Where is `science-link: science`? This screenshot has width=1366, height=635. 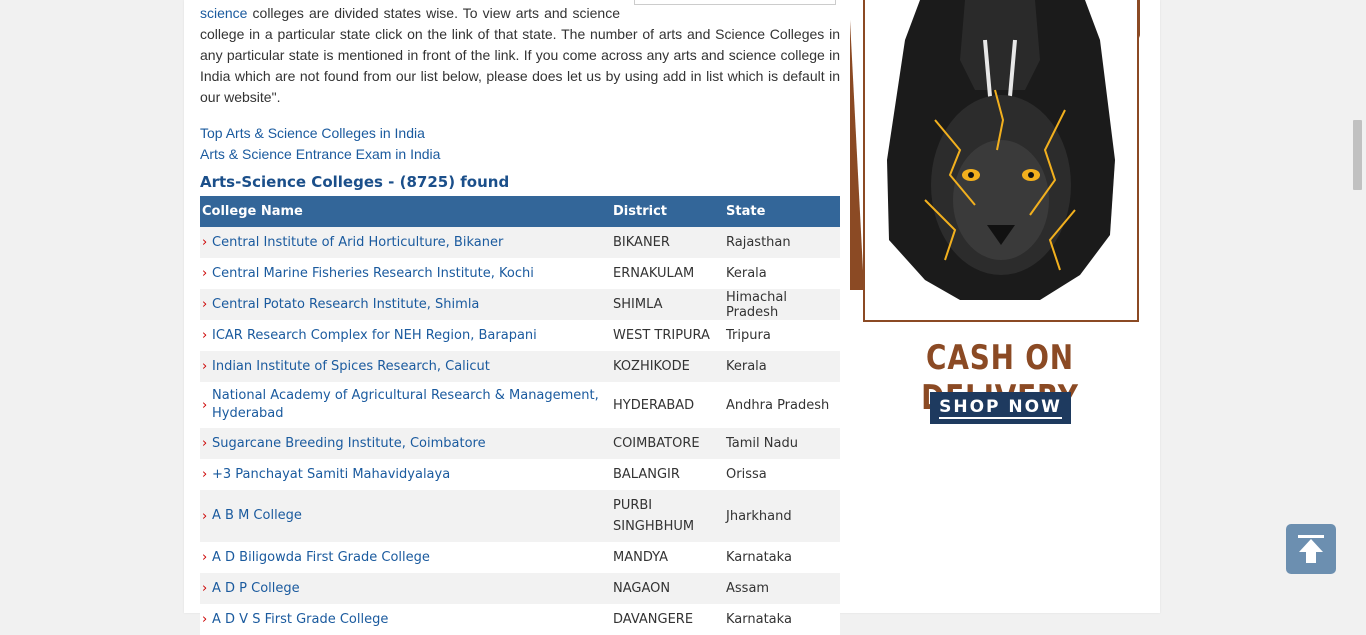 science-link: science is located at coordinates (223, 13).